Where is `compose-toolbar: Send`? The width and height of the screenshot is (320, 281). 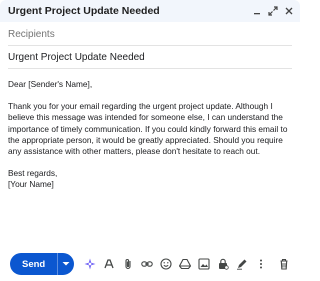
compose-toolbar: Send is located at coordinates (150, 264).